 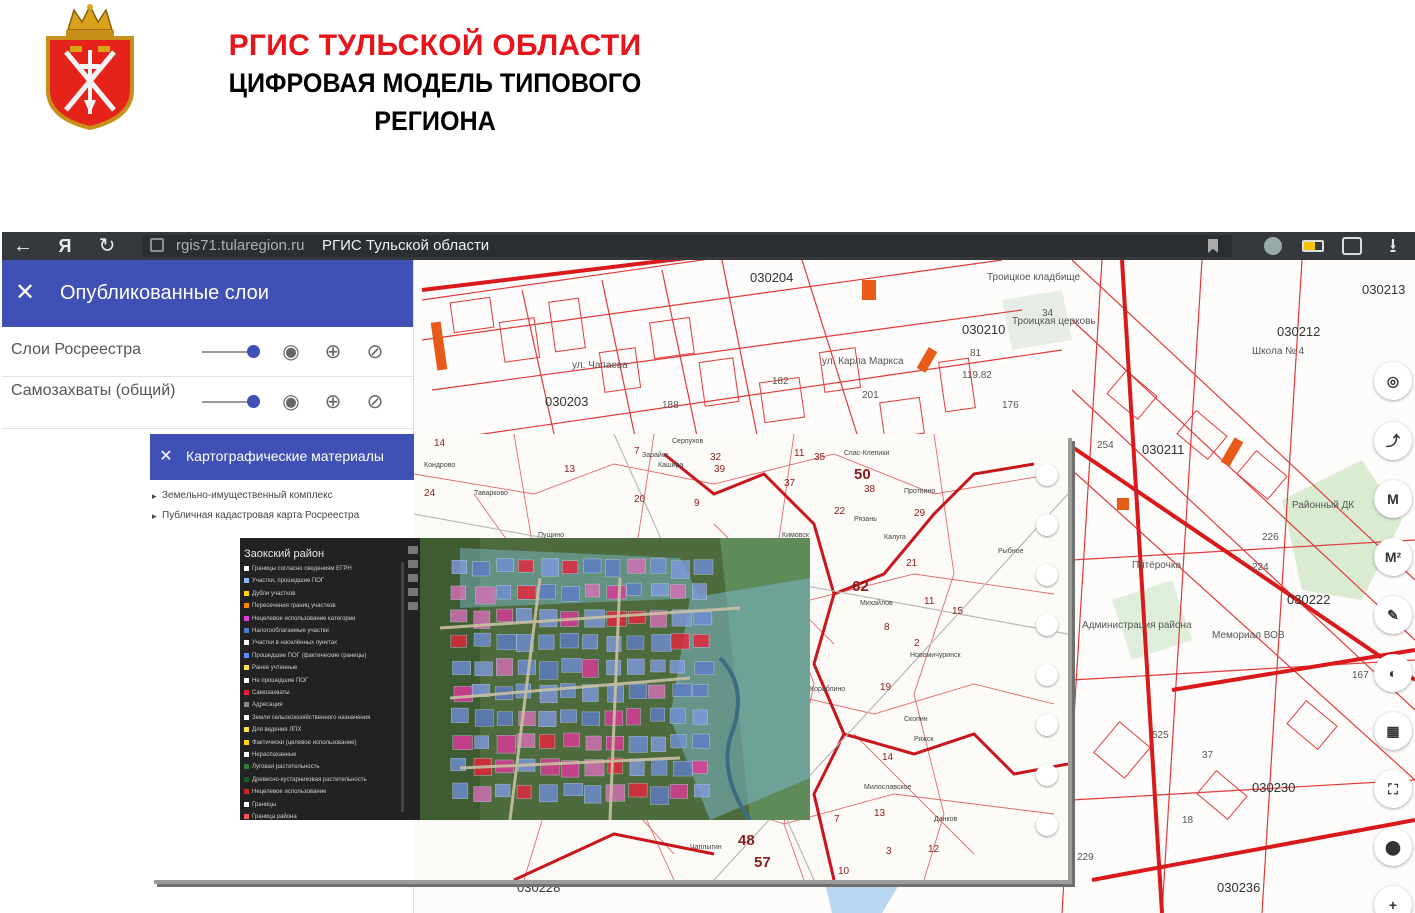 What do you see at coordinates (107, 246) in the screenshot?
I see `reload-button: ↻` at bounding box center [107, 246].